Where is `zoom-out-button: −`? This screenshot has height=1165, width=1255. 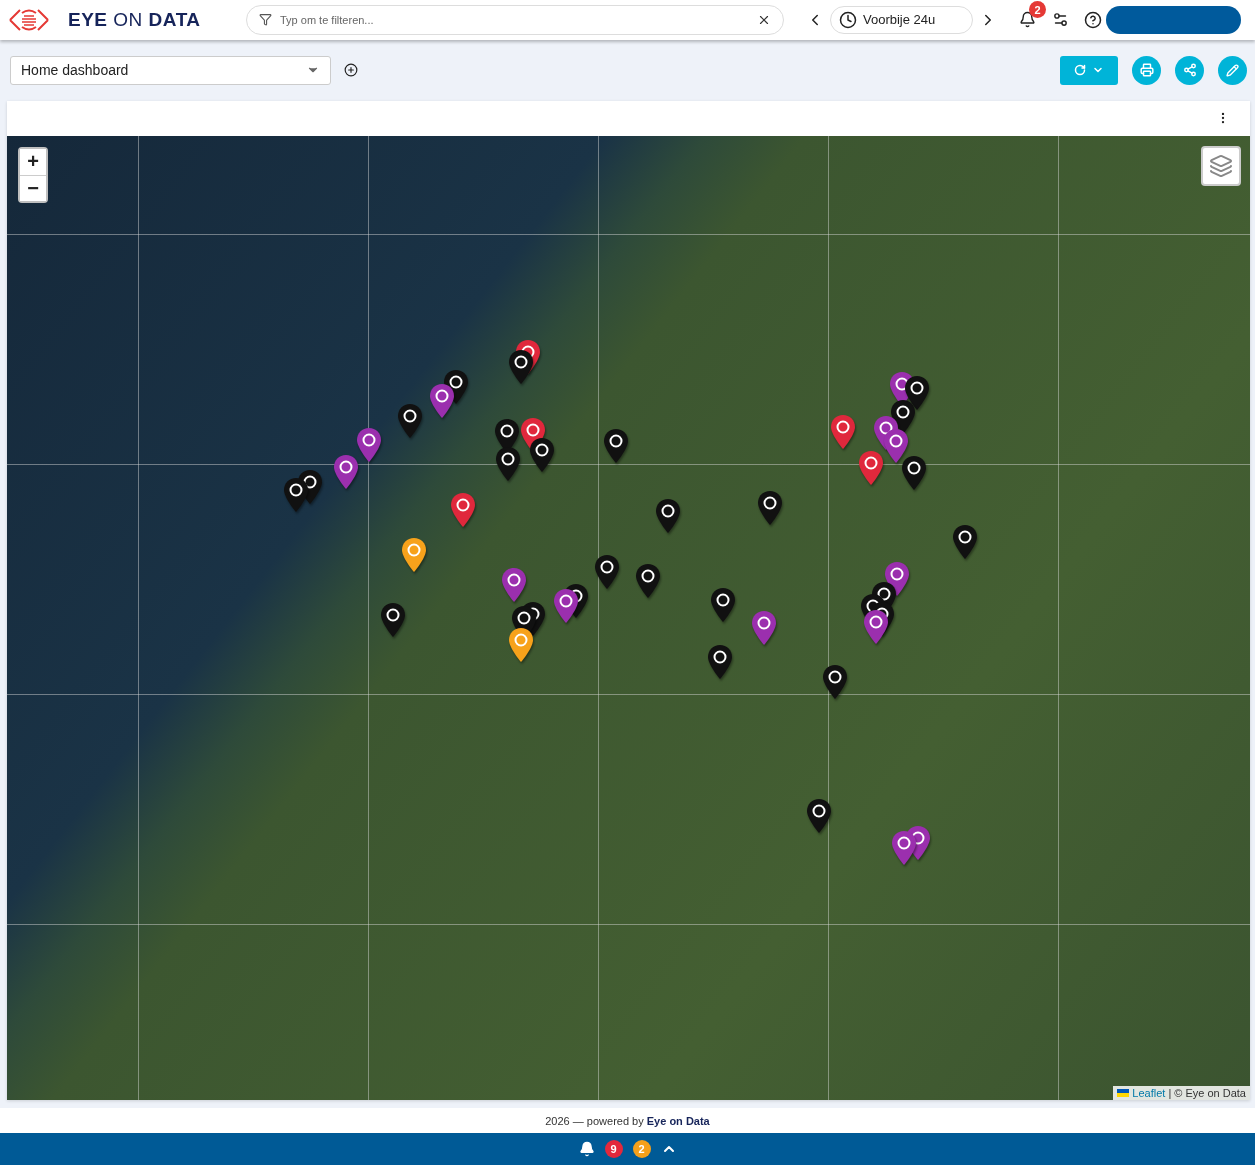
zoom-out-button: − is located at coordinates (33, 187).